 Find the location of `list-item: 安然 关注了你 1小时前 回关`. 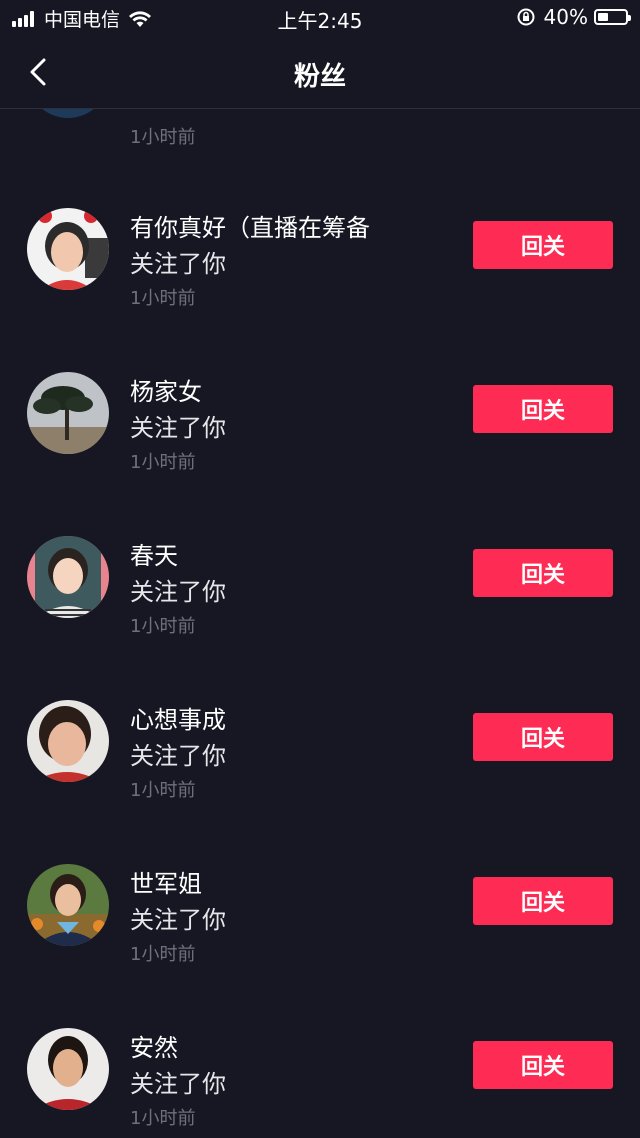

list-item: 安然 关注了你 1小时前 回关 is located at coordinates (320, 1083).